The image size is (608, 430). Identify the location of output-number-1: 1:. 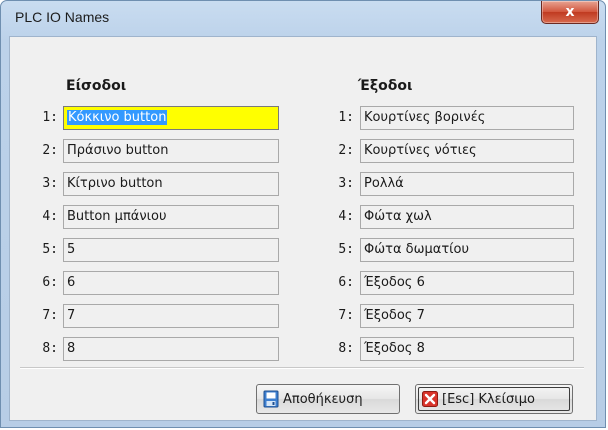
(346, 117).